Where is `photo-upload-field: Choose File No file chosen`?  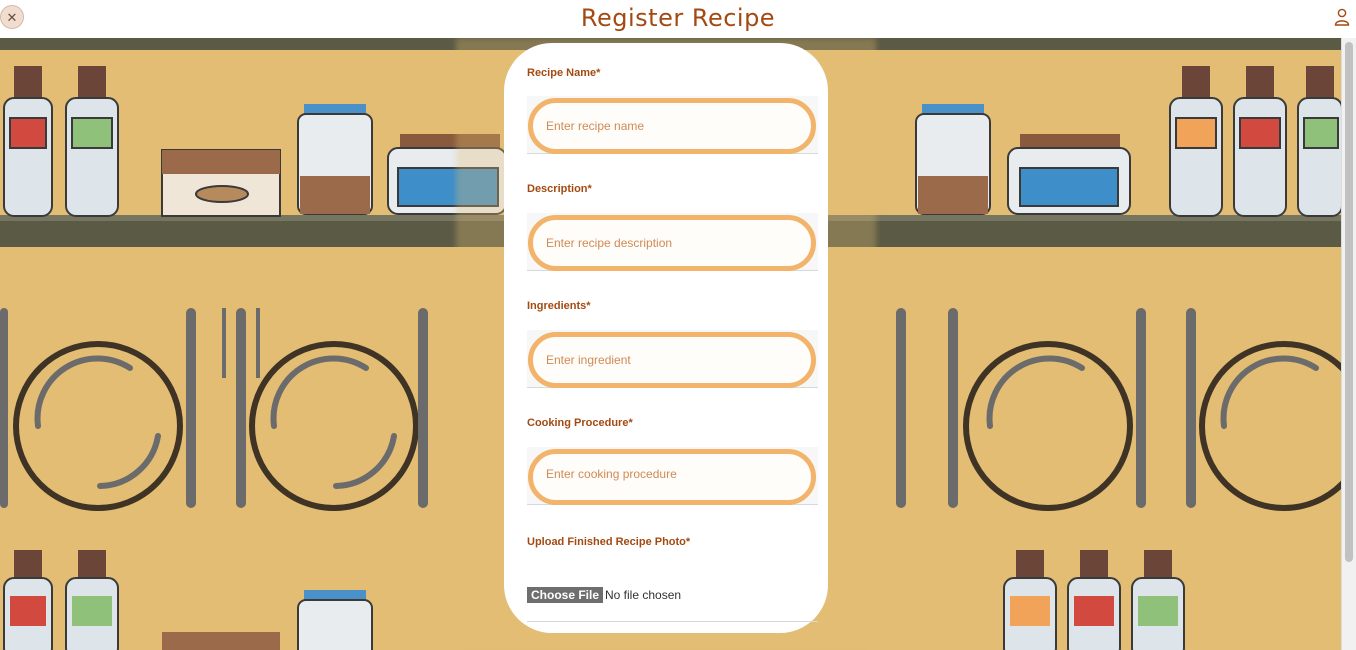 photo-upload-field: Choose File No file chosen is located at coordinates (672, 604).